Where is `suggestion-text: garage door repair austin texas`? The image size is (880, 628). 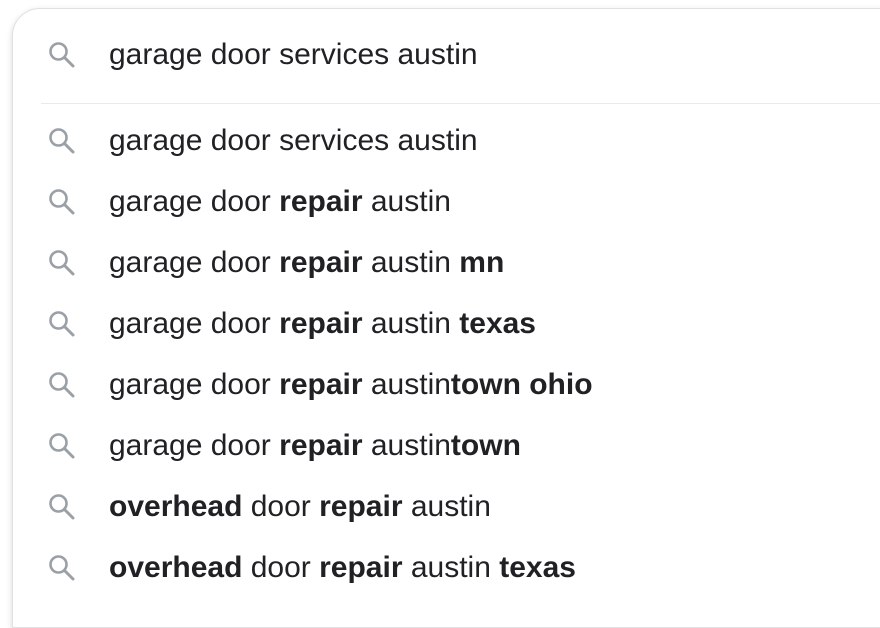 suggestion-text: garage door repair austin texas is located at coordinates (322, 324).